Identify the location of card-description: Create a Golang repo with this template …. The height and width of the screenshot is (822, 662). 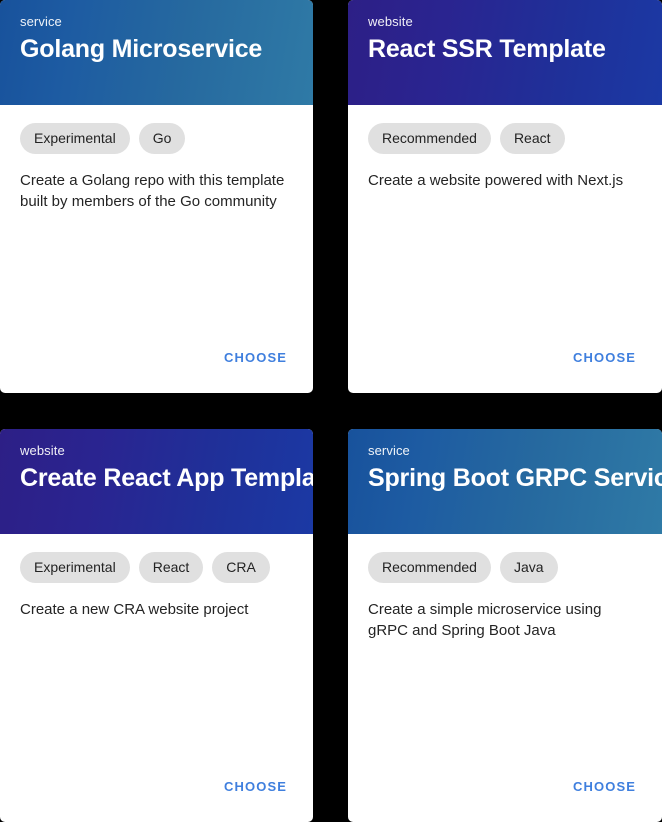
(152, 191).